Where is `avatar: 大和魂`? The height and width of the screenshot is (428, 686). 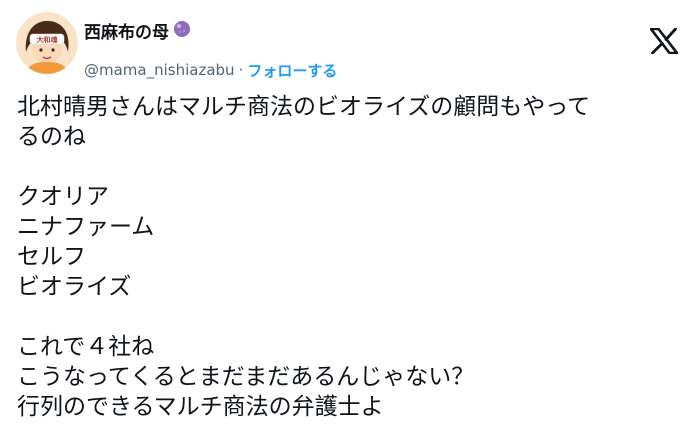 avatar: 大和魂 is located at coordinates (47, 43).